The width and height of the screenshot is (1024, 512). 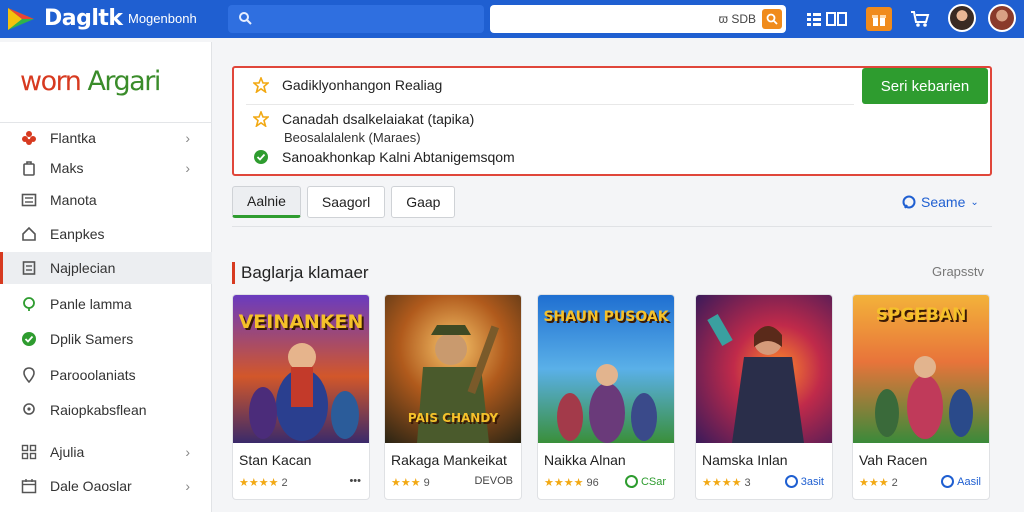 I want to click on pin-icon, so click(x=29, y=304).